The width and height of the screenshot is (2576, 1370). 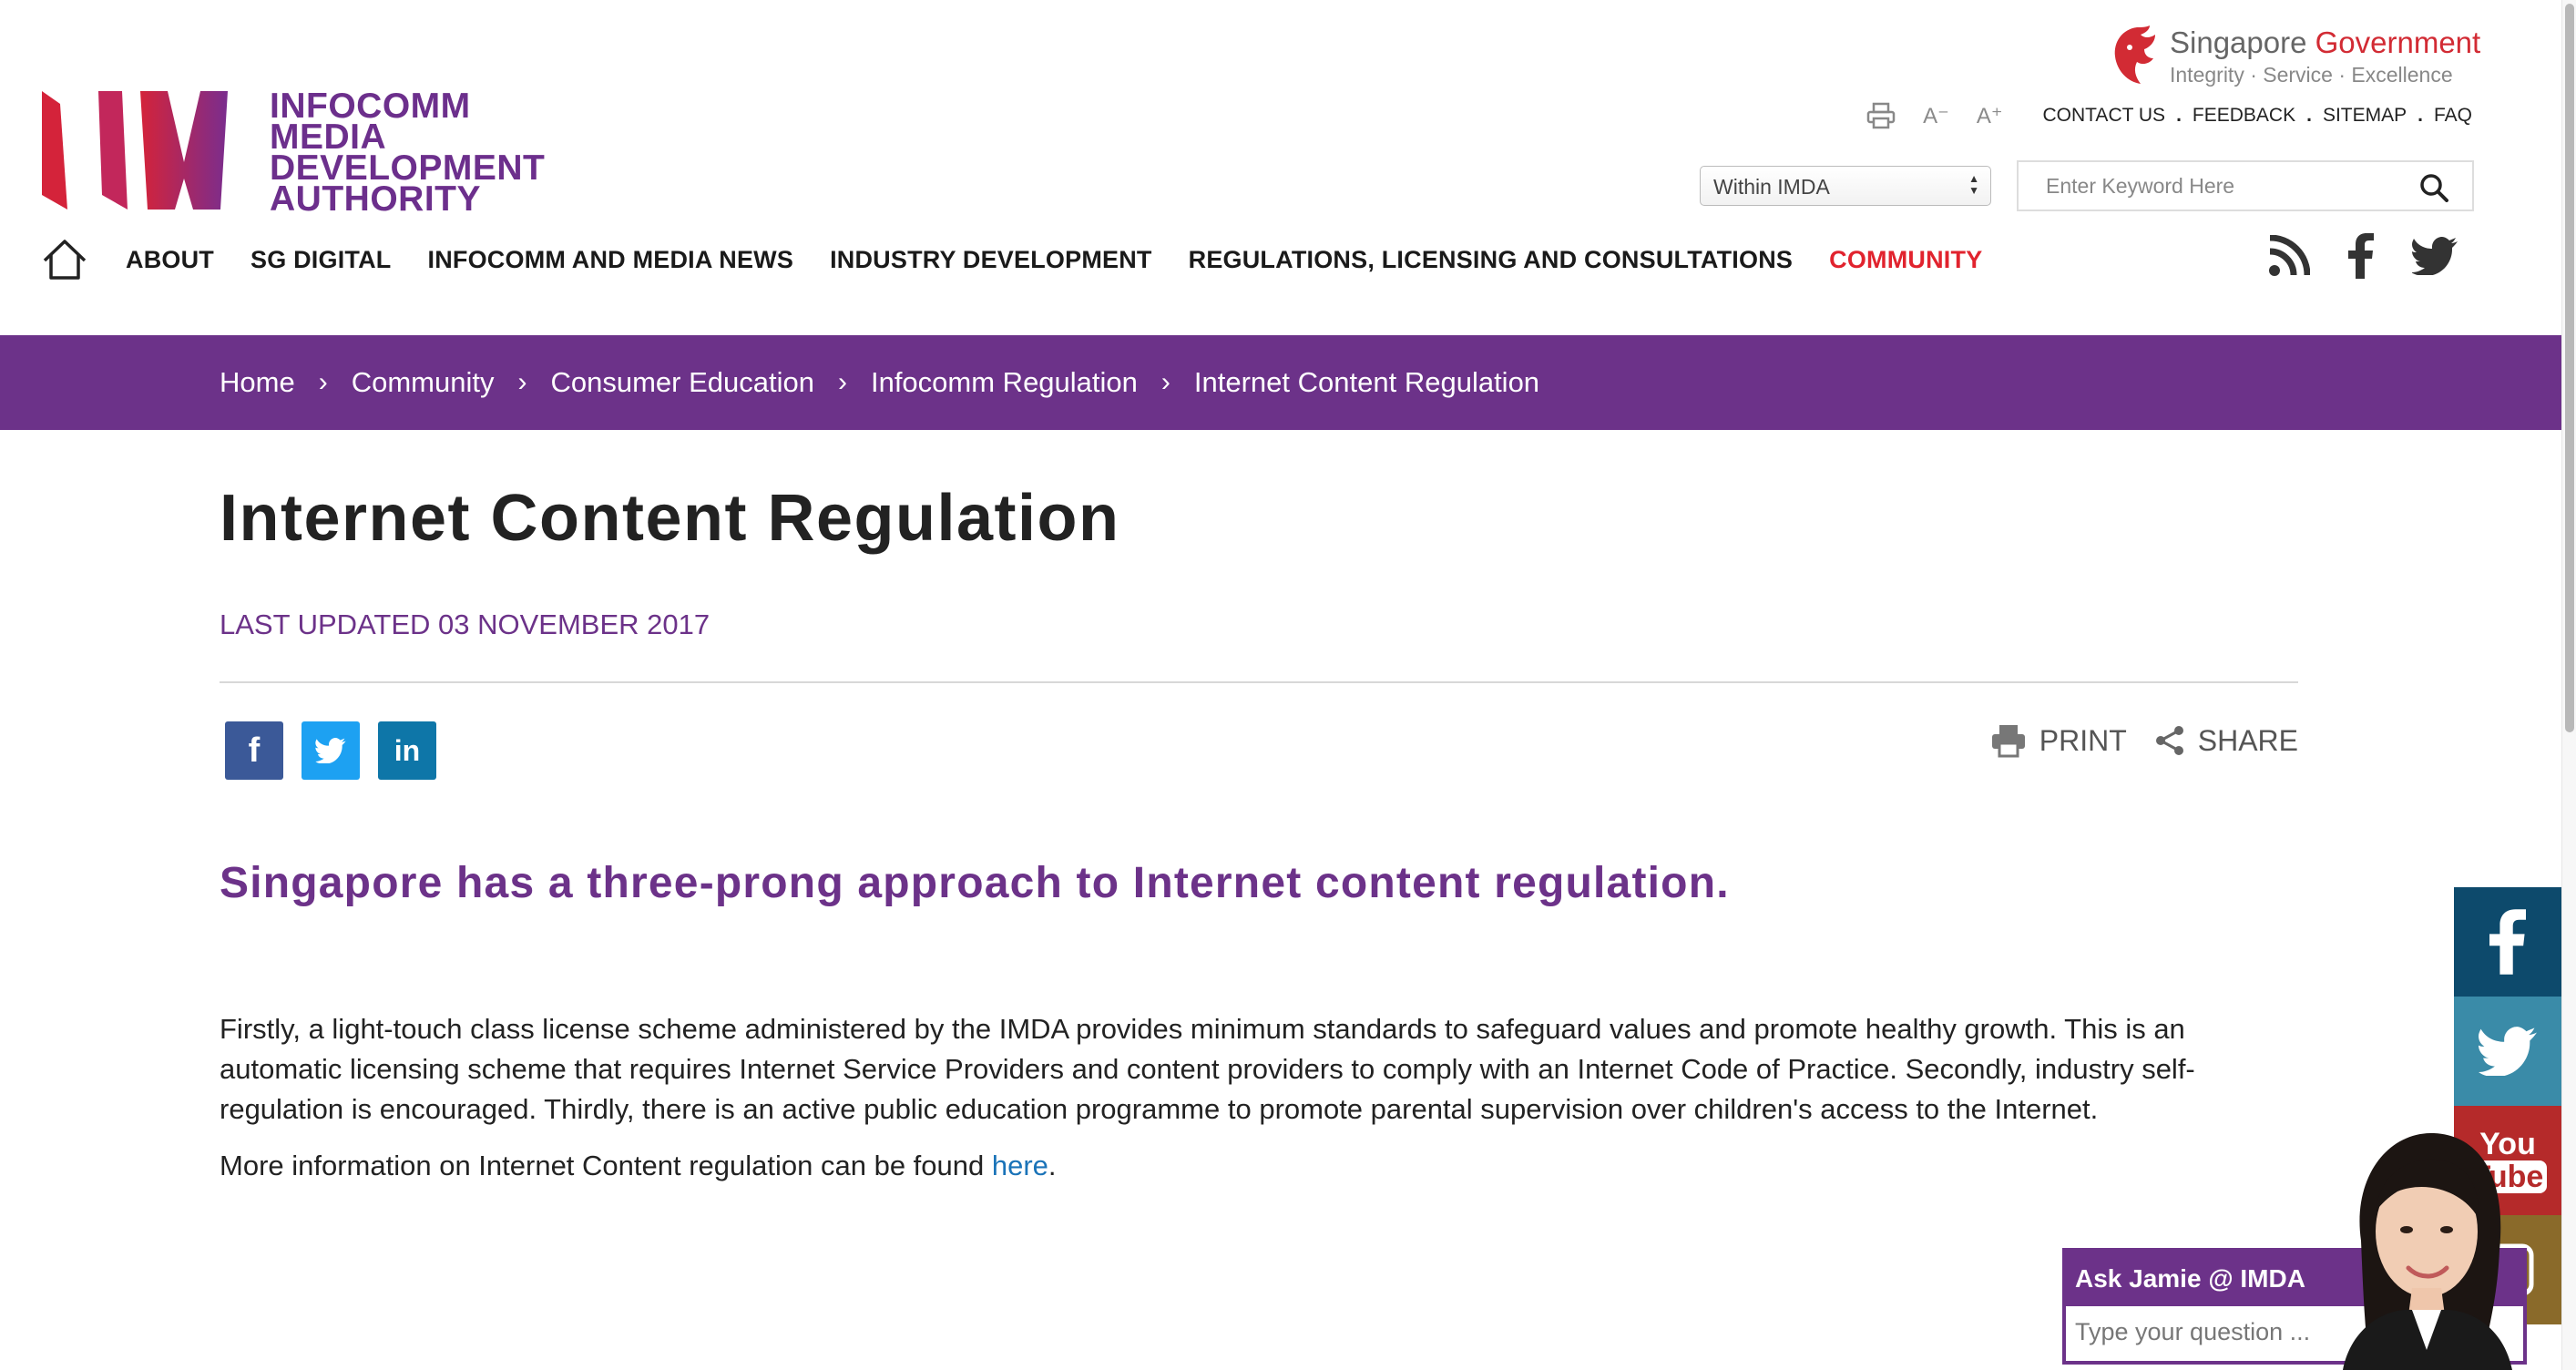 I want to click on breadcrumb-consumer-education: Consumer Education, so click(x=682, y=383).